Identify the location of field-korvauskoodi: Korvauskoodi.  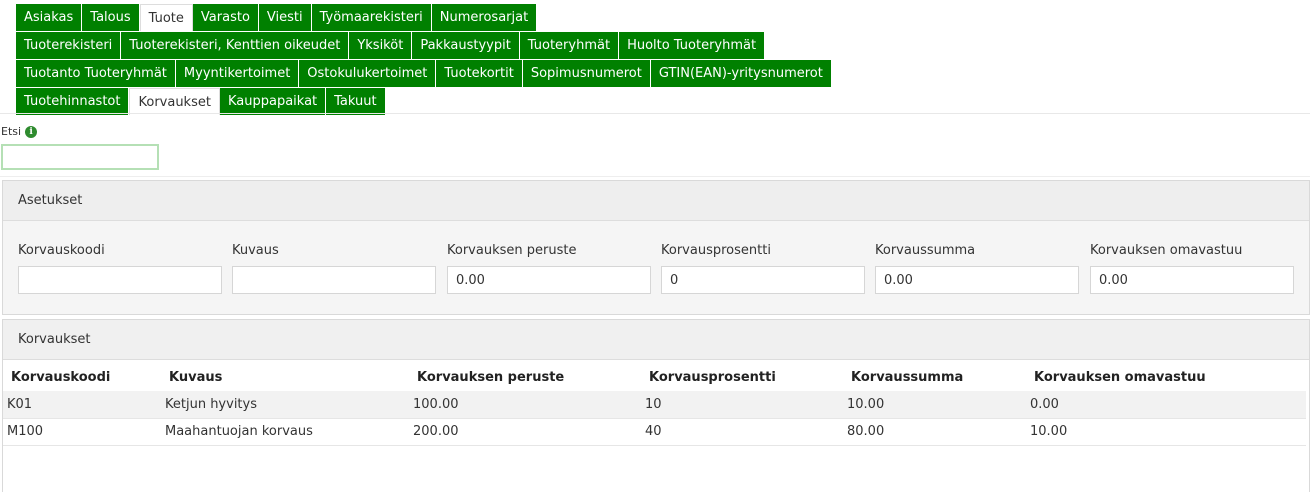
(120, 268).